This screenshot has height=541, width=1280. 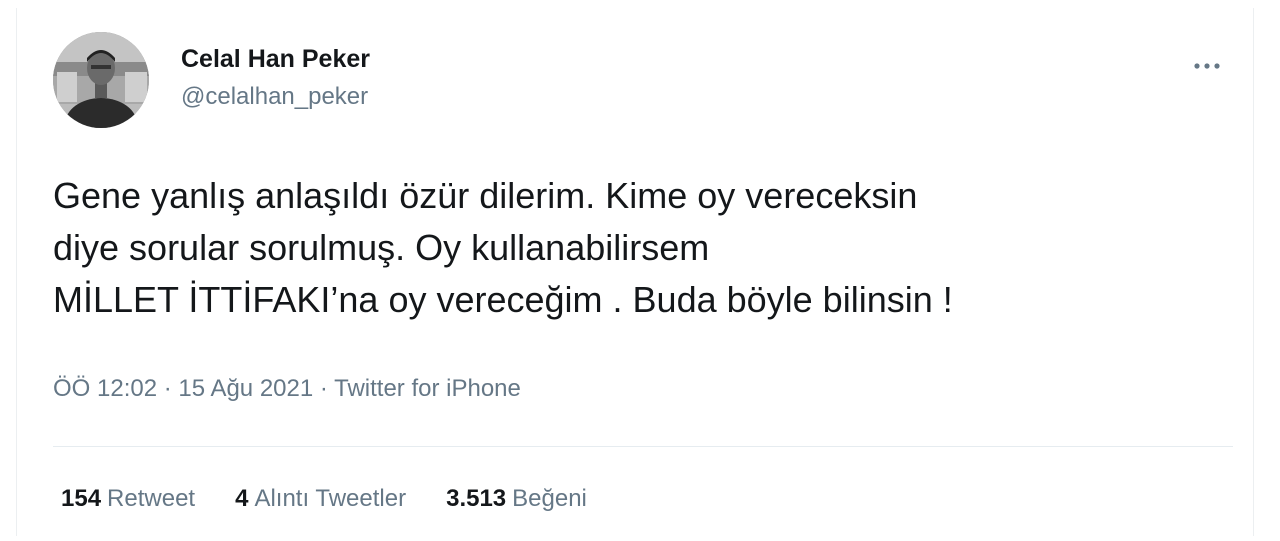 I want to click on tweet-date: 15 Ağu 2021, so click(x=245, y=388).